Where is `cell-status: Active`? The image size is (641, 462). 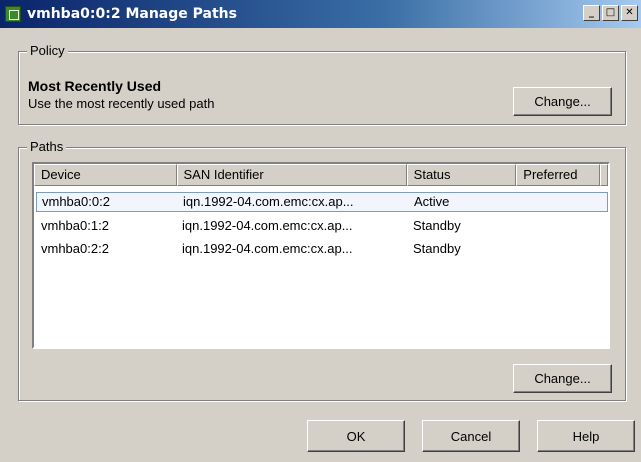 cell-status: Active is located at coordinates (432, 201).